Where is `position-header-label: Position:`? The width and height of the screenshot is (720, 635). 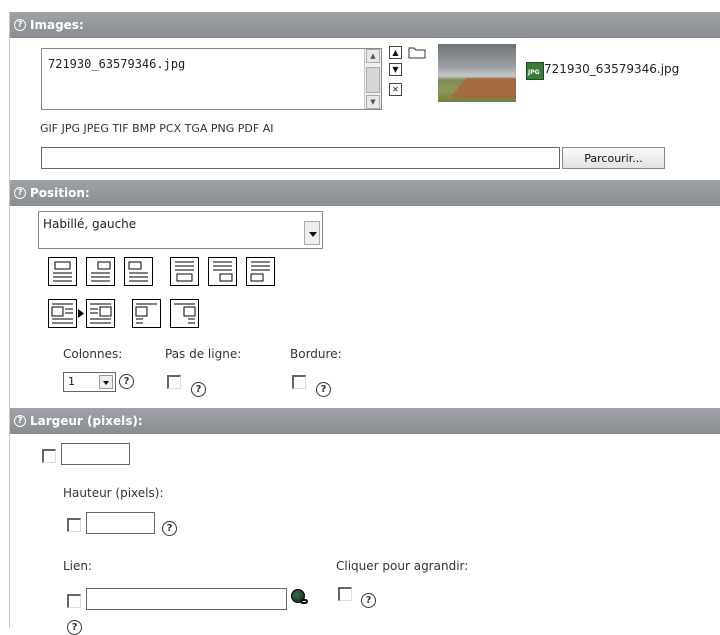
position-header-label: Position: is located at coordinates (60, 193).